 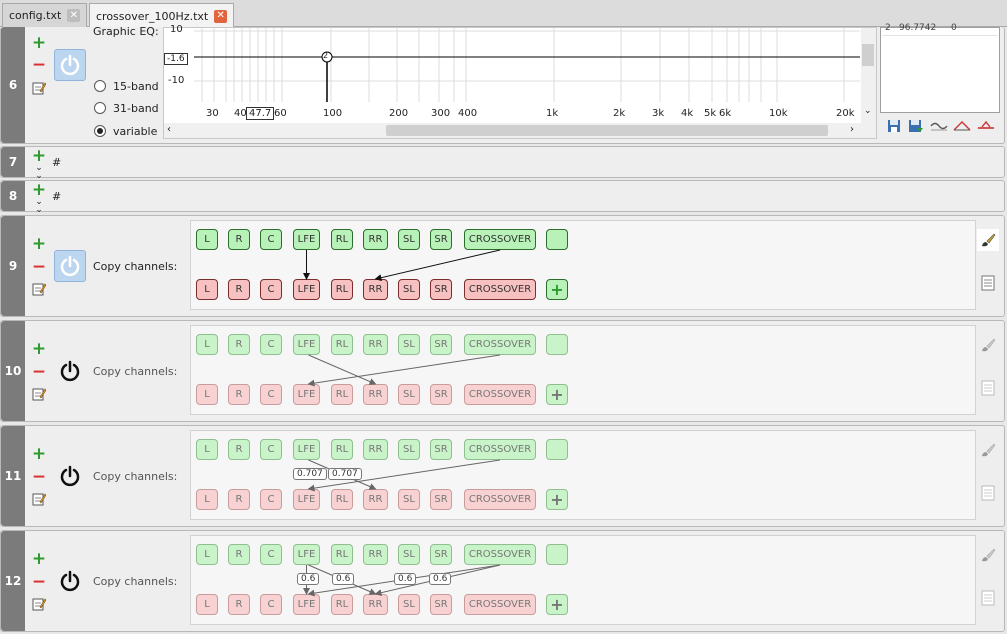 I want to click on radio-31-band, so click(x=100, y=108).